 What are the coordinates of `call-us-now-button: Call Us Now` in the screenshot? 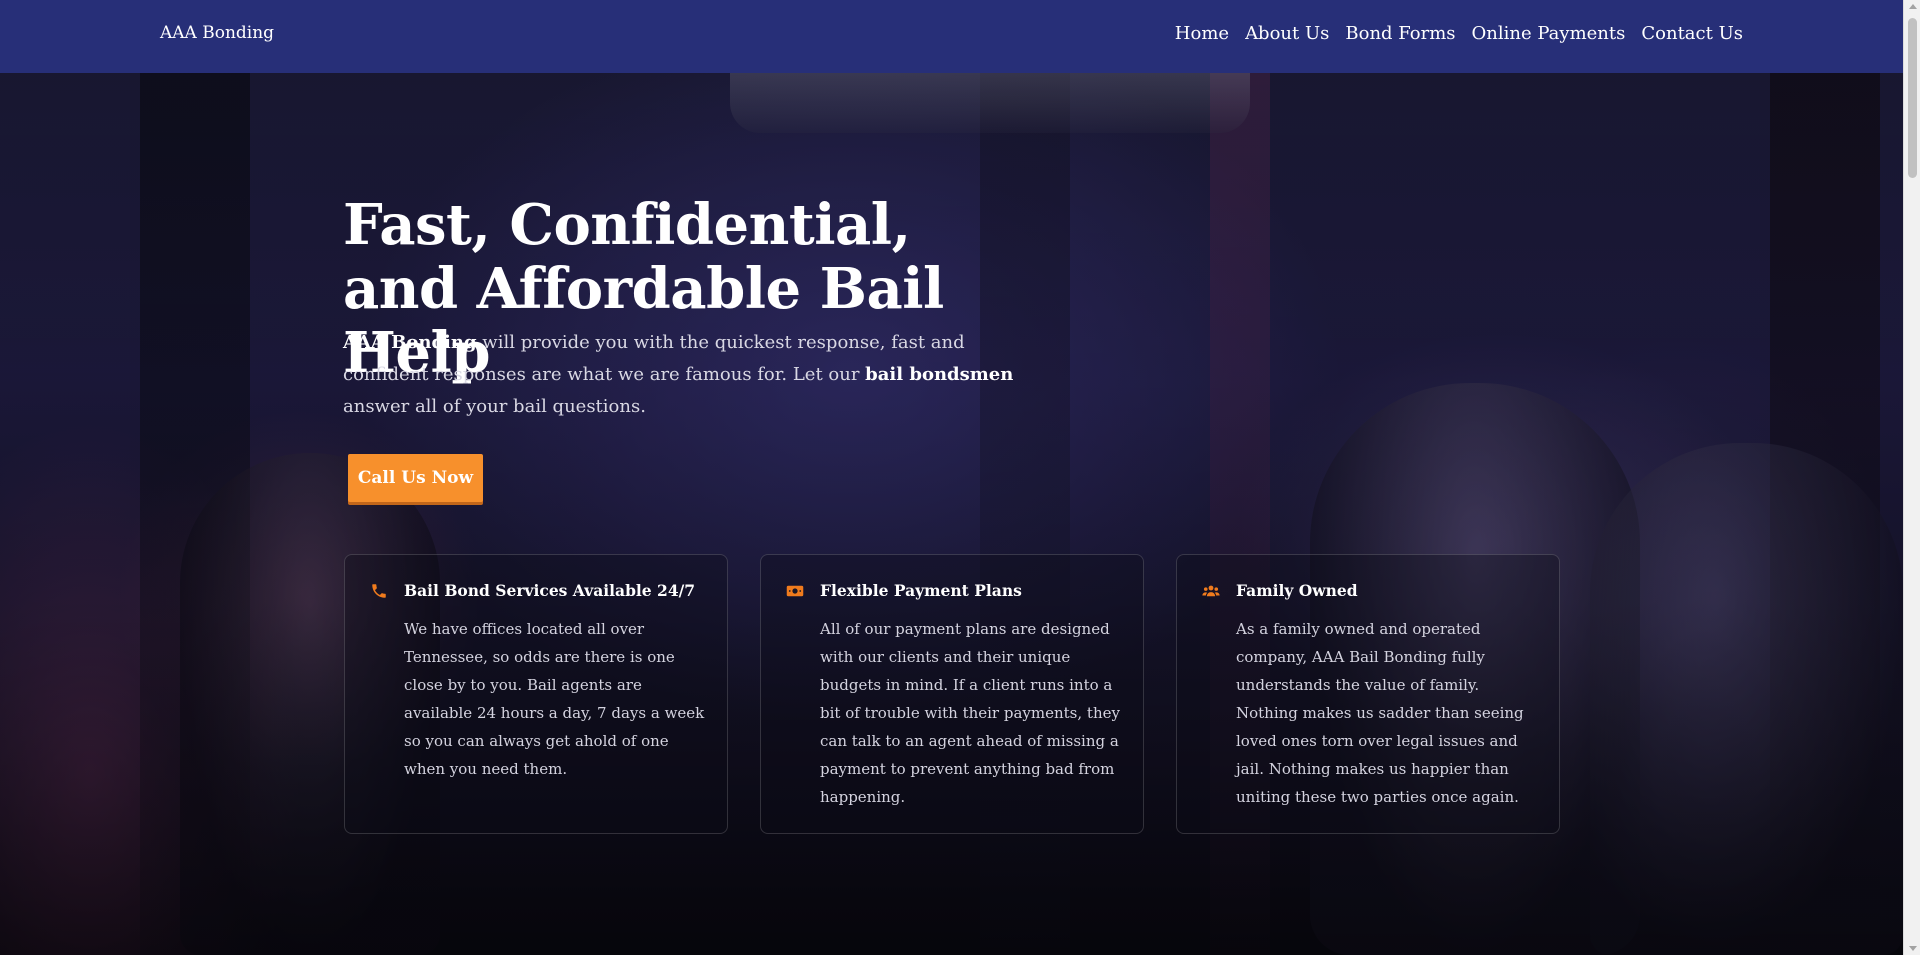 It's located at (415, 478).